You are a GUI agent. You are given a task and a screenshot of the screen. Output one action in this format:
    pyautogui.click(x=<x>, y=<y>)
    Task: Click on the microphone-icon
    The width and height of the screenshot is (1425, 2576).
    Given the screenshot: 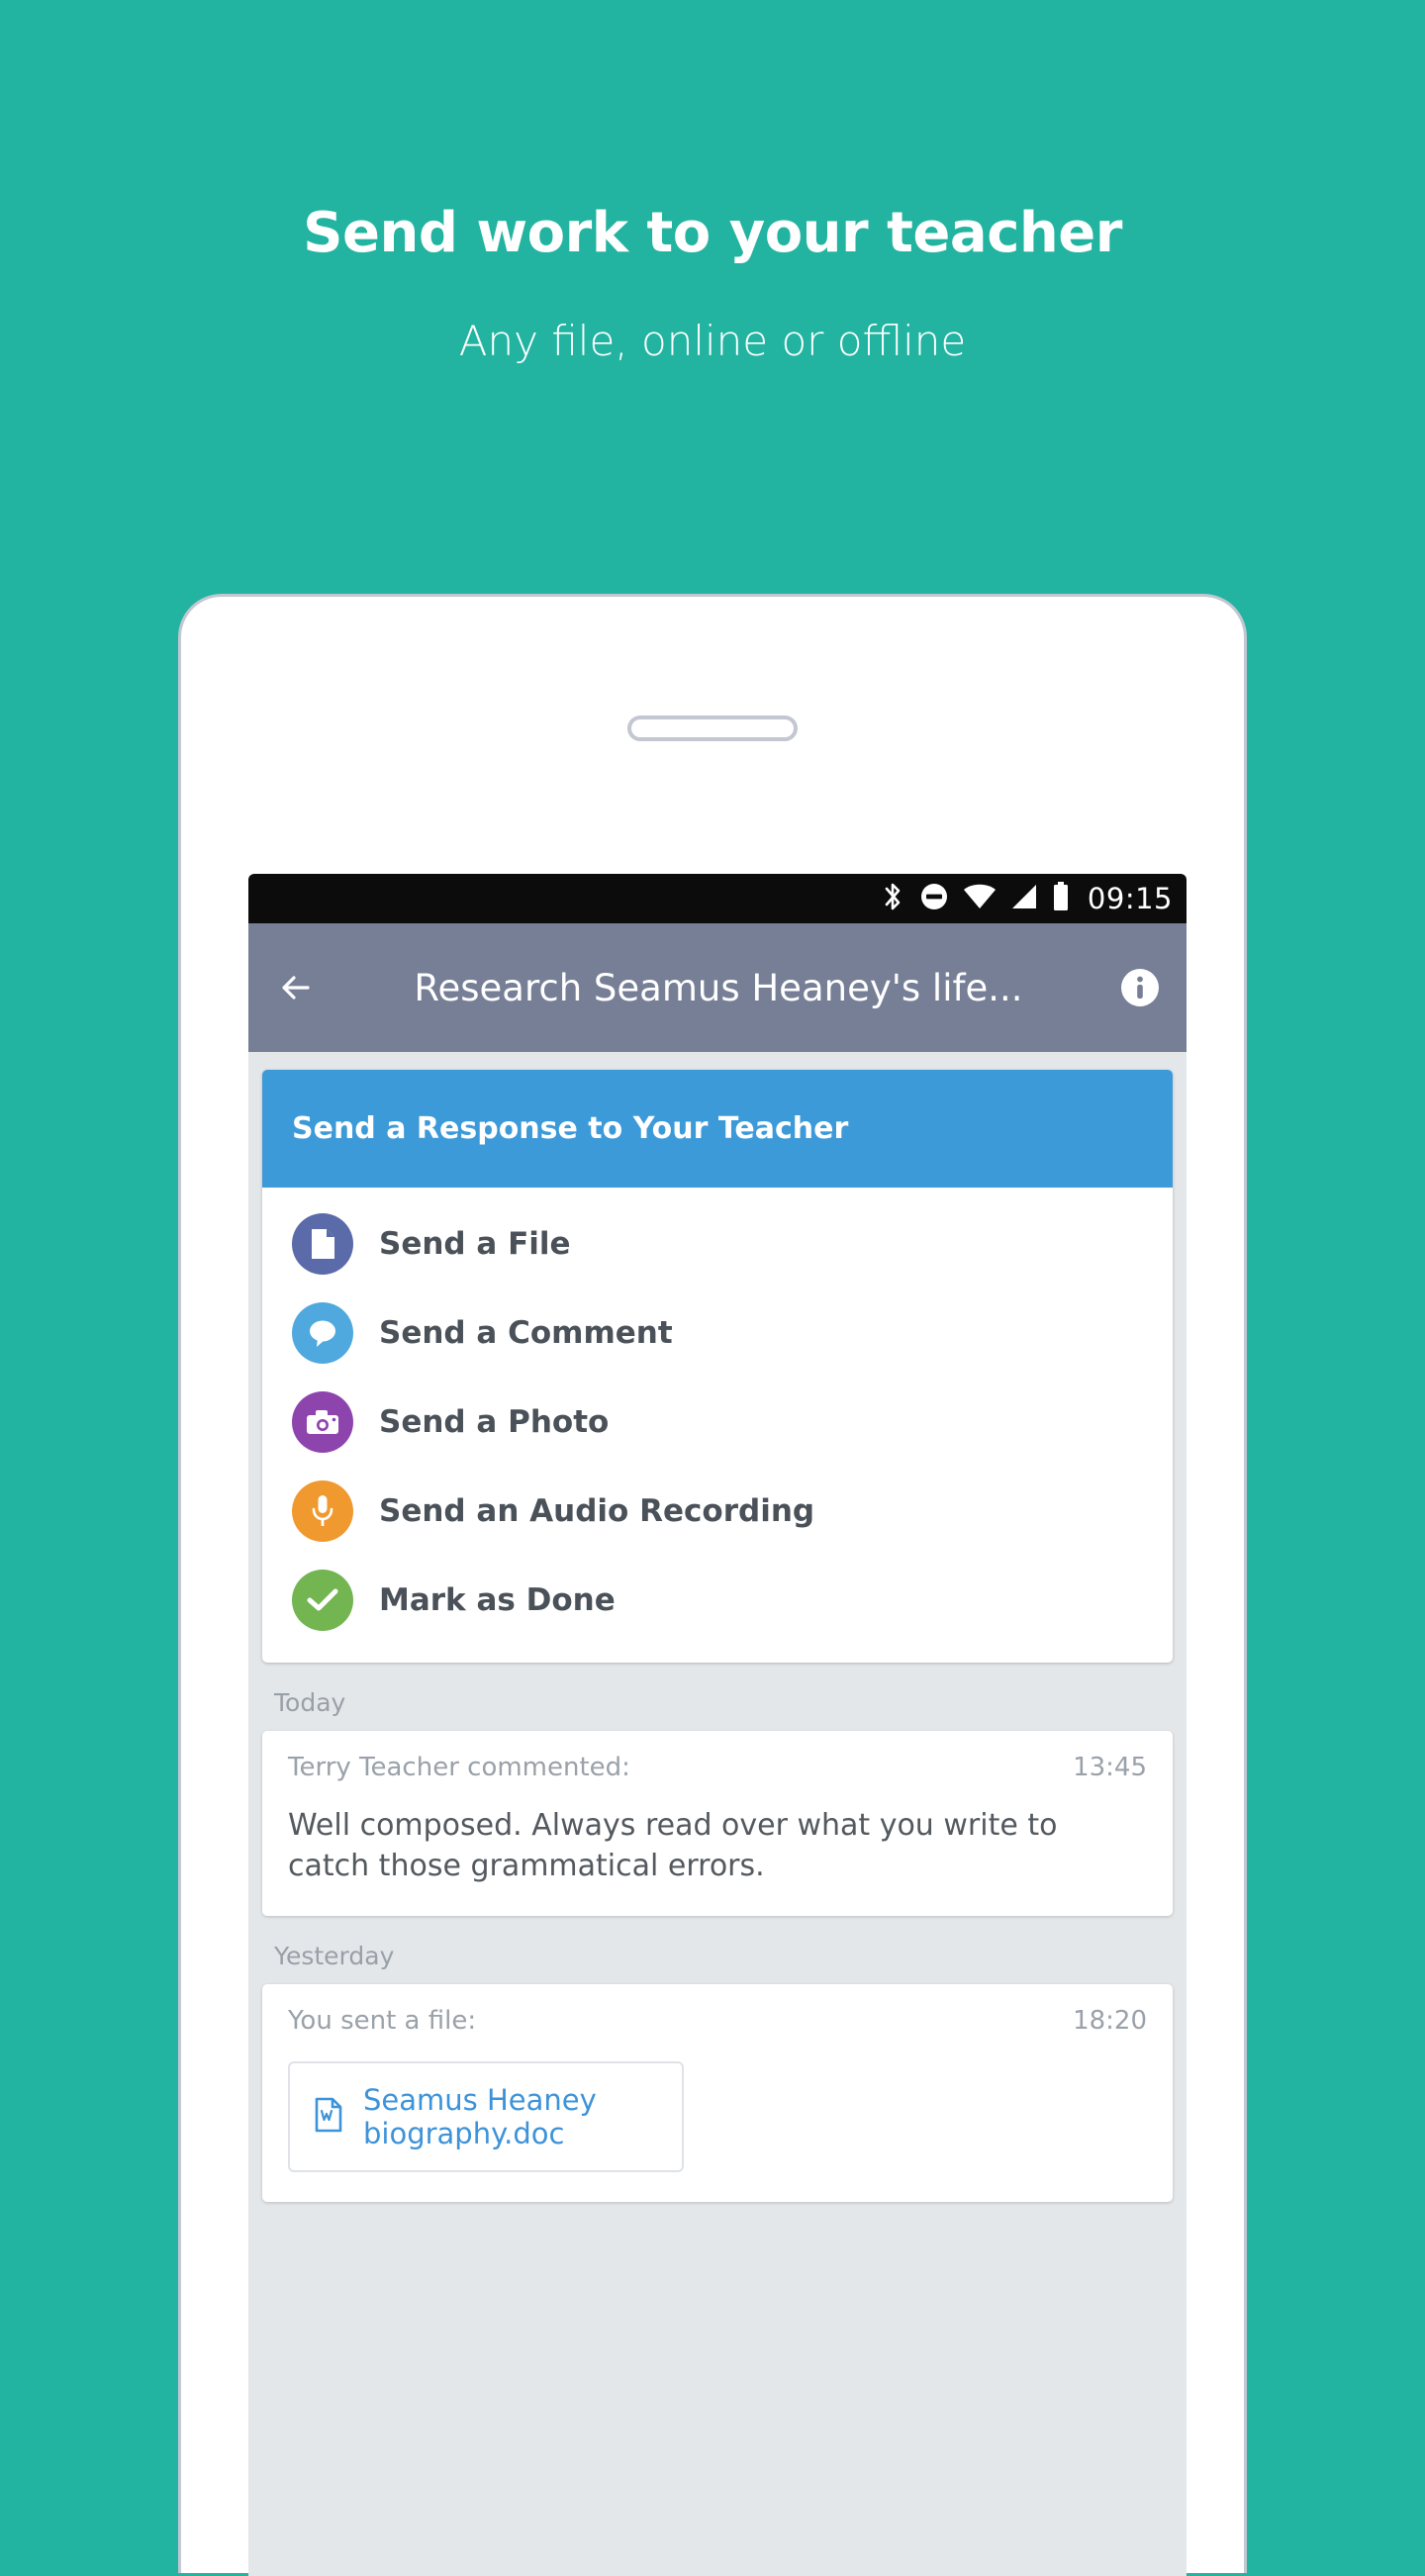 What is the action you would take?
    pyautogui.click(x=322, y=1511)
    